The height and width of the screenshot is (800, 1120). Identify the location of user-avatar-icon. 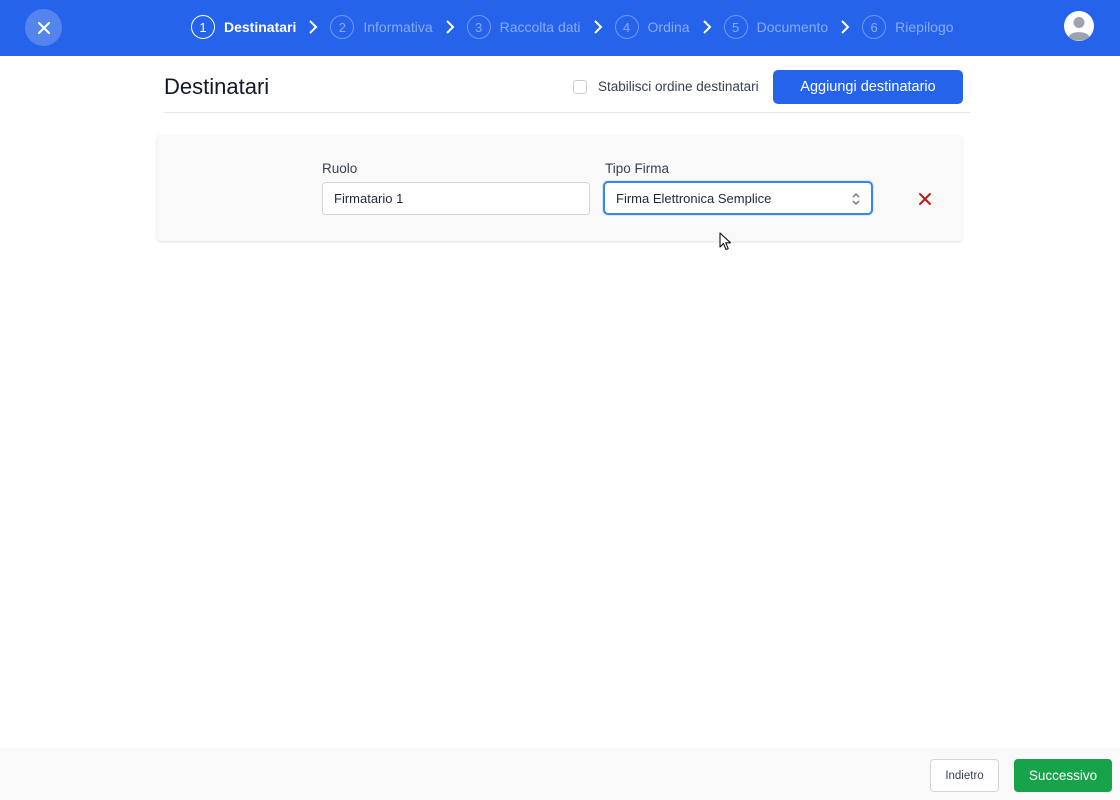
(1079, 26).